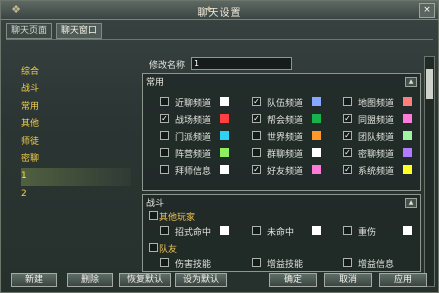 The image size is (439, 293). What do you see at coordinates (193, 121) in the screenshot?
I see `channel-label: 战场频道` at bounding box center [193, 121].